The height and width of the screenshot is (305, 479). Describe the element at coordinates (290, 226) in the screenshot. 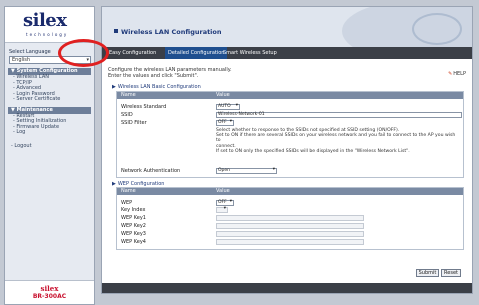

I see `wep-key2-input` at that location.